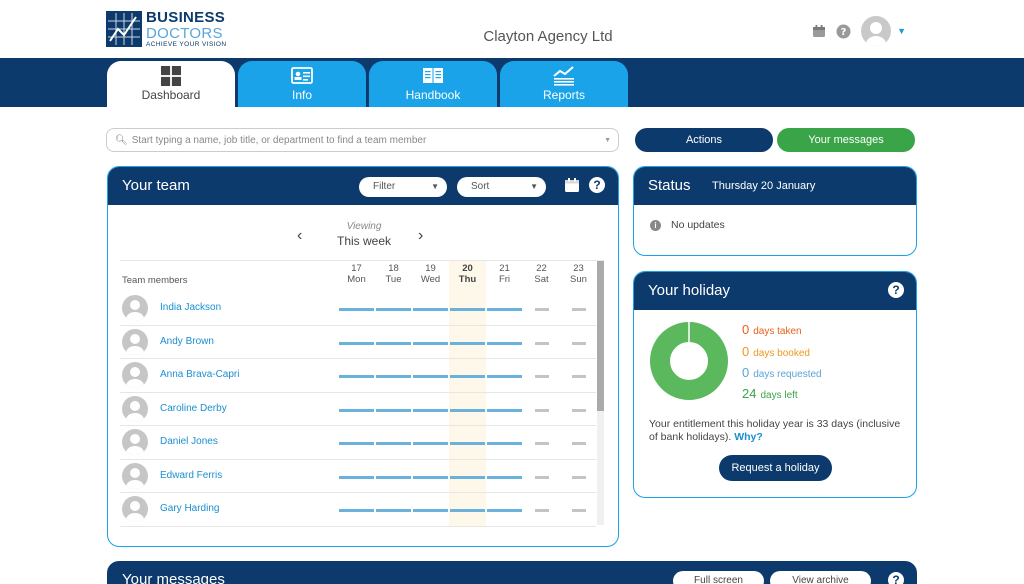 Image resolution: width=1024 pixels, height=584 pixels. I want to click on team-member-name: Daniel Jones, so click(189, 441).